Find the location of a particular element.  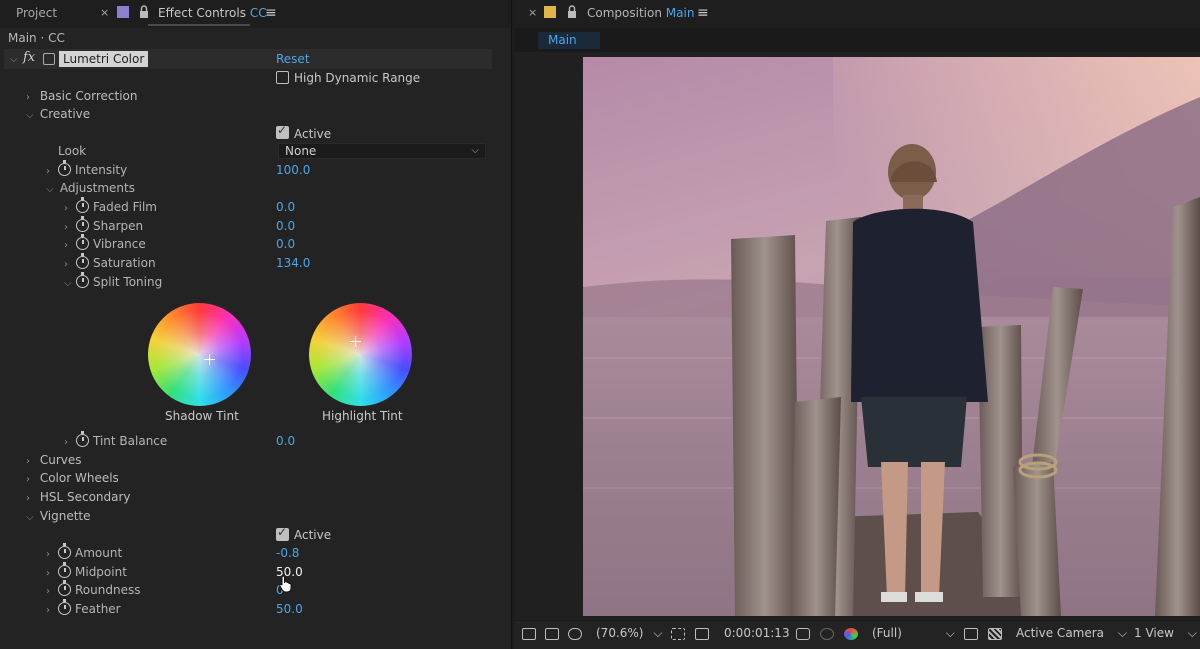

saturation-value: 134.0 is located at coordinates (293, 263).